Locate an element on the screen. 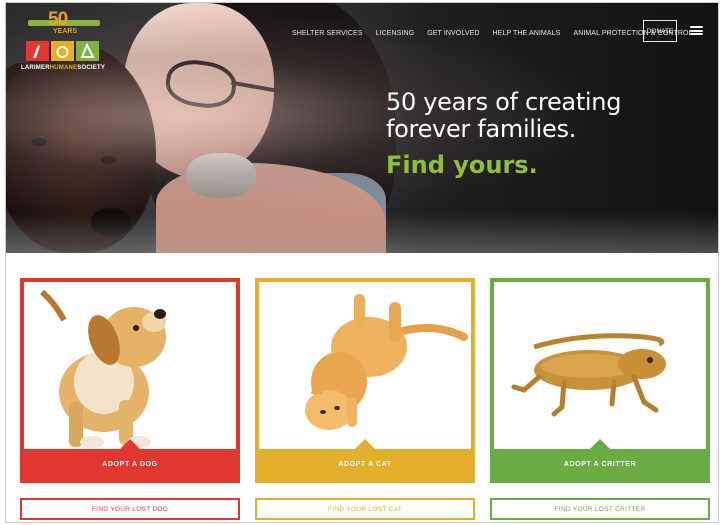 The height and width of the screenshot is (525, 724). donate-button: DONATE is located at coordinates (660, 31).